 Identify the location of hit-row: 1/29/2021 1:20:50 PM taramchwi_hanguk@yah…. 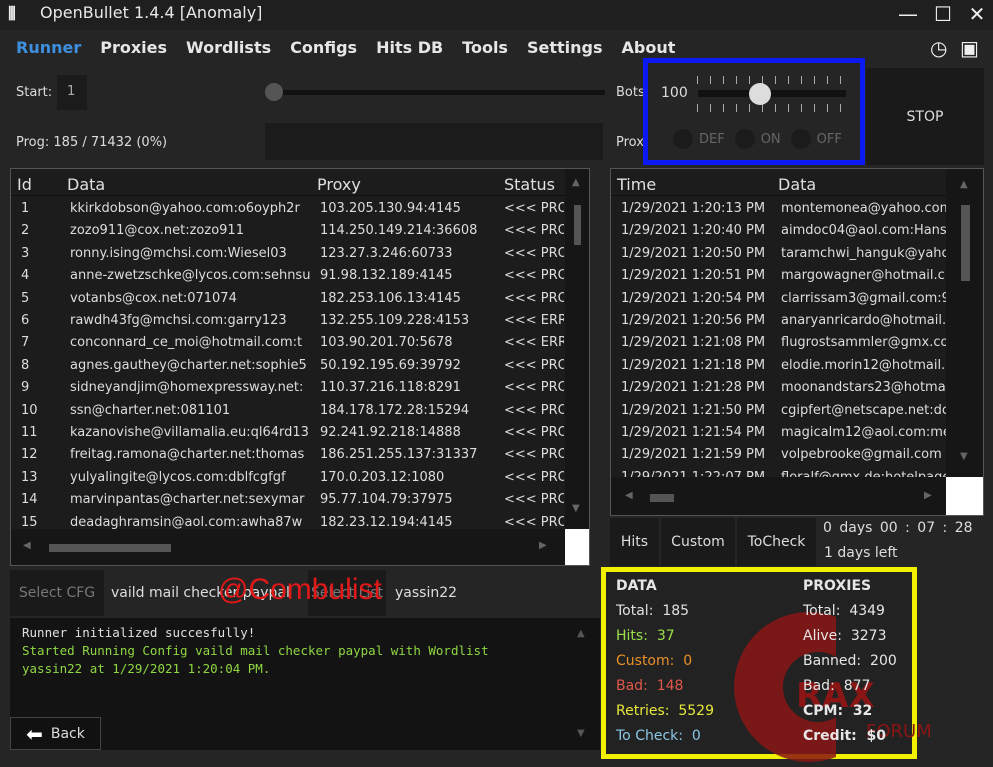
(778, 257).